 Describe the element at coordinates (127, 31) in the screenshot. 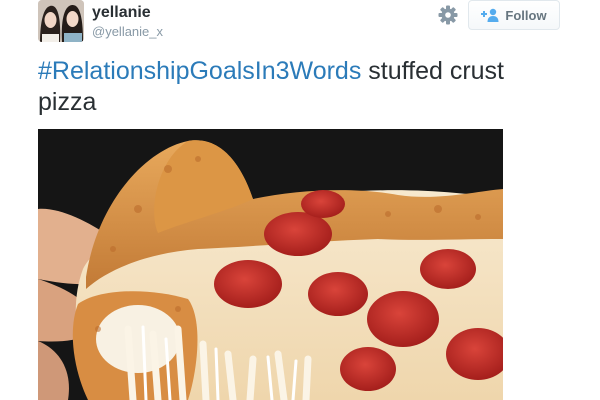

I see `username-handle: @yellanie_x` at that location.